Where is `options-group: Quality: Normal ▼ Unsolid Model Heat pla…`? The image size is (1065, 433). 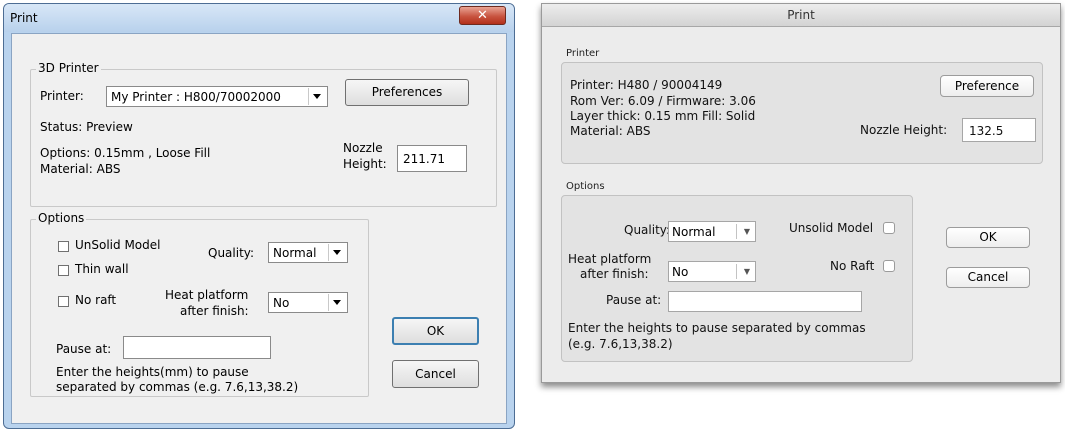
options-group: Quality: Normal ▼ Unsolid Model Heat pla… is located at coordinates (737, 278).